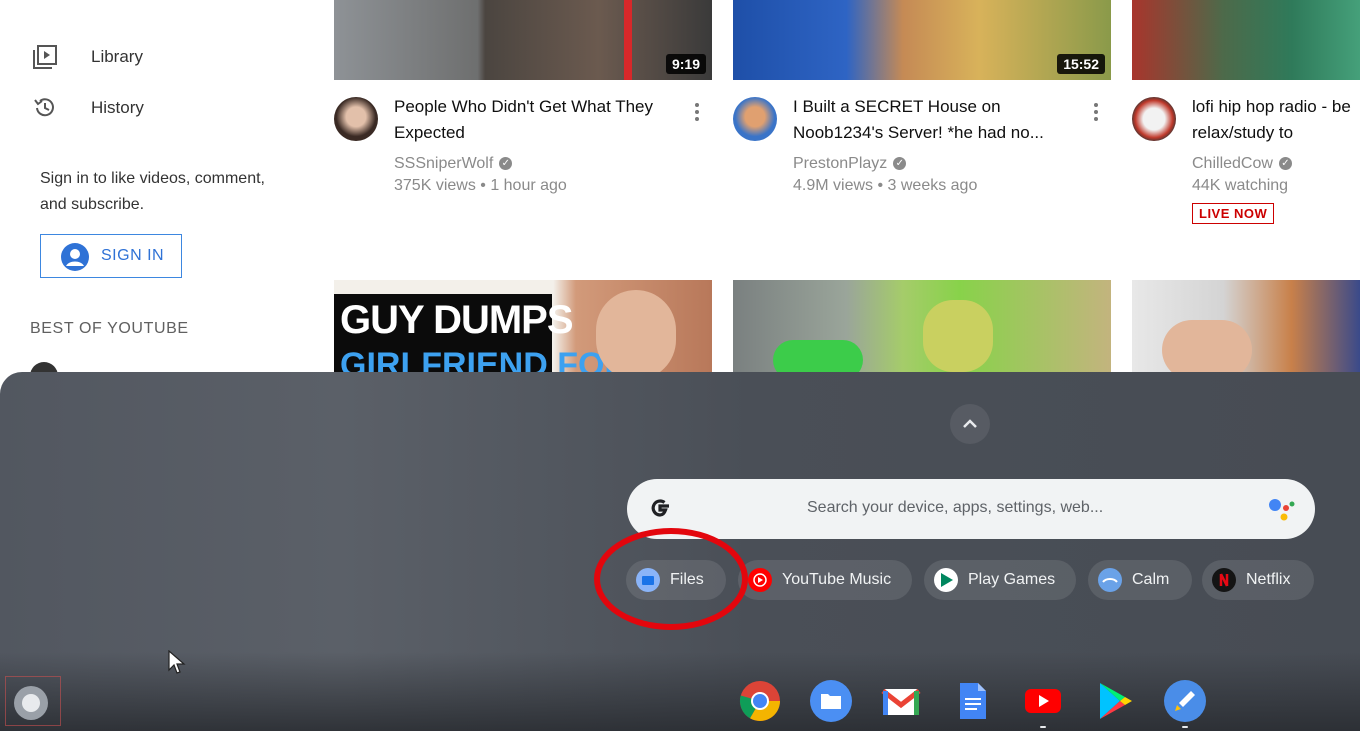  What do you see at coordinates (1110, 580) in the screenshot?
I see `calm-icon` at bounding box center [1110, 580].